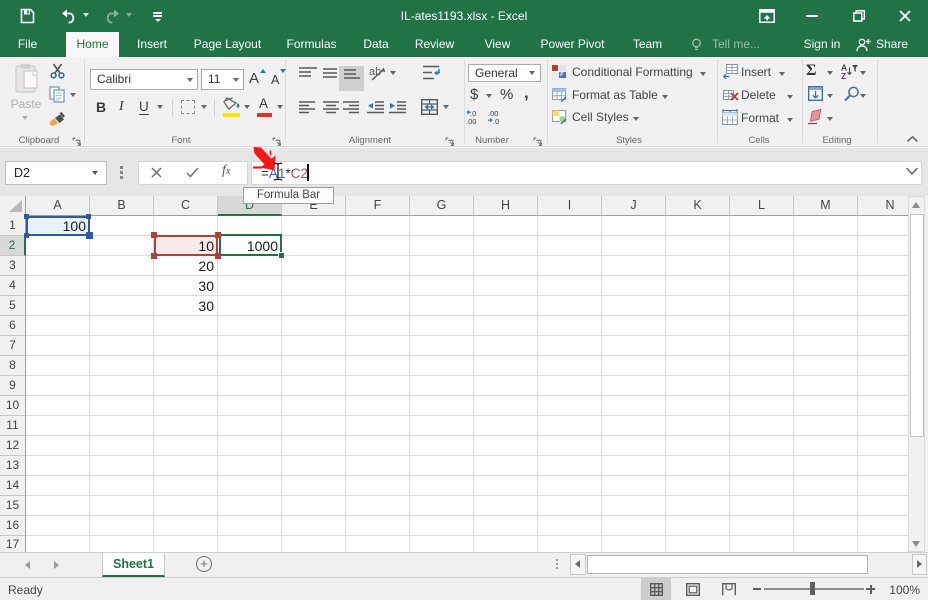 This screenshot has height=600, width=928. I want to click on svg-text: Z, so click(843, 75).